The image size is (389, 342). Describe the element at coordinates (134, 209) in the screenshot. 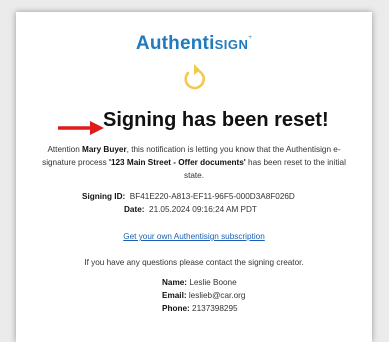

I see `signing-date-label: Date:` at that location.